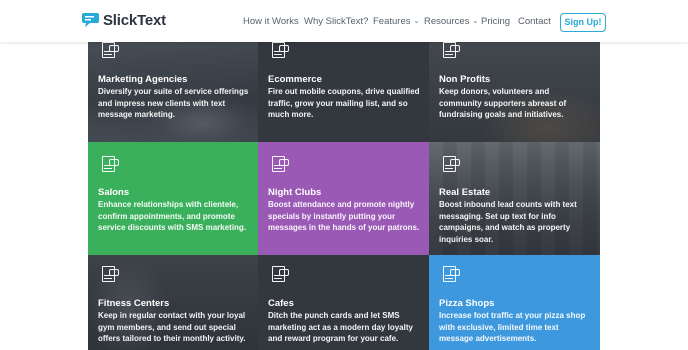 The image size is (688, 350). What do you see at coordinates (271, 22) in the screenshot?
I see `nav-how-it-works: How it Works` at bounding box center [271, 22].